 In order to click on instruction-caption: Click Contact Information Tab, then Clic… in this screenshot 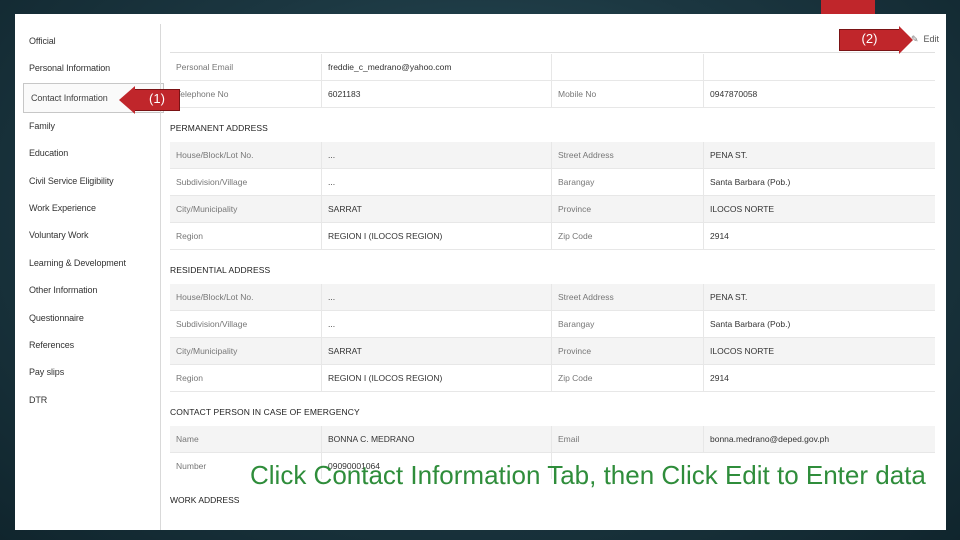, I will do `click(588, 475)`.